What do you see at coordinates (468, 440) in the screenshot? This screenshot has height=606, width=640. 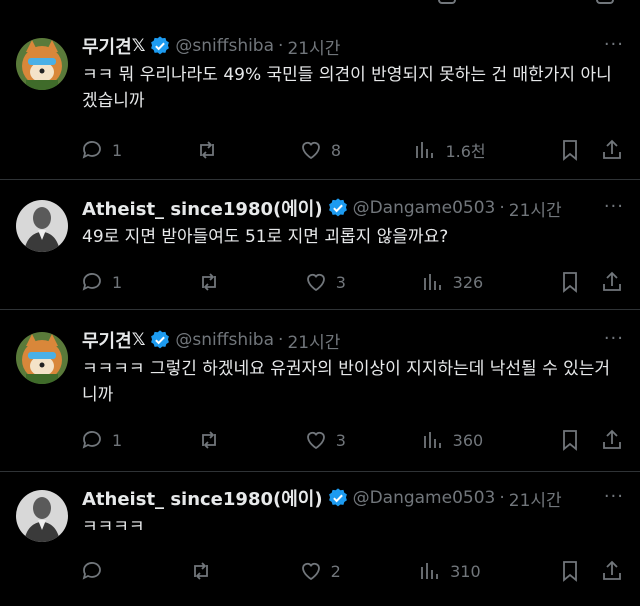 I see `views-count: 360` at bounding box center [468, 440].